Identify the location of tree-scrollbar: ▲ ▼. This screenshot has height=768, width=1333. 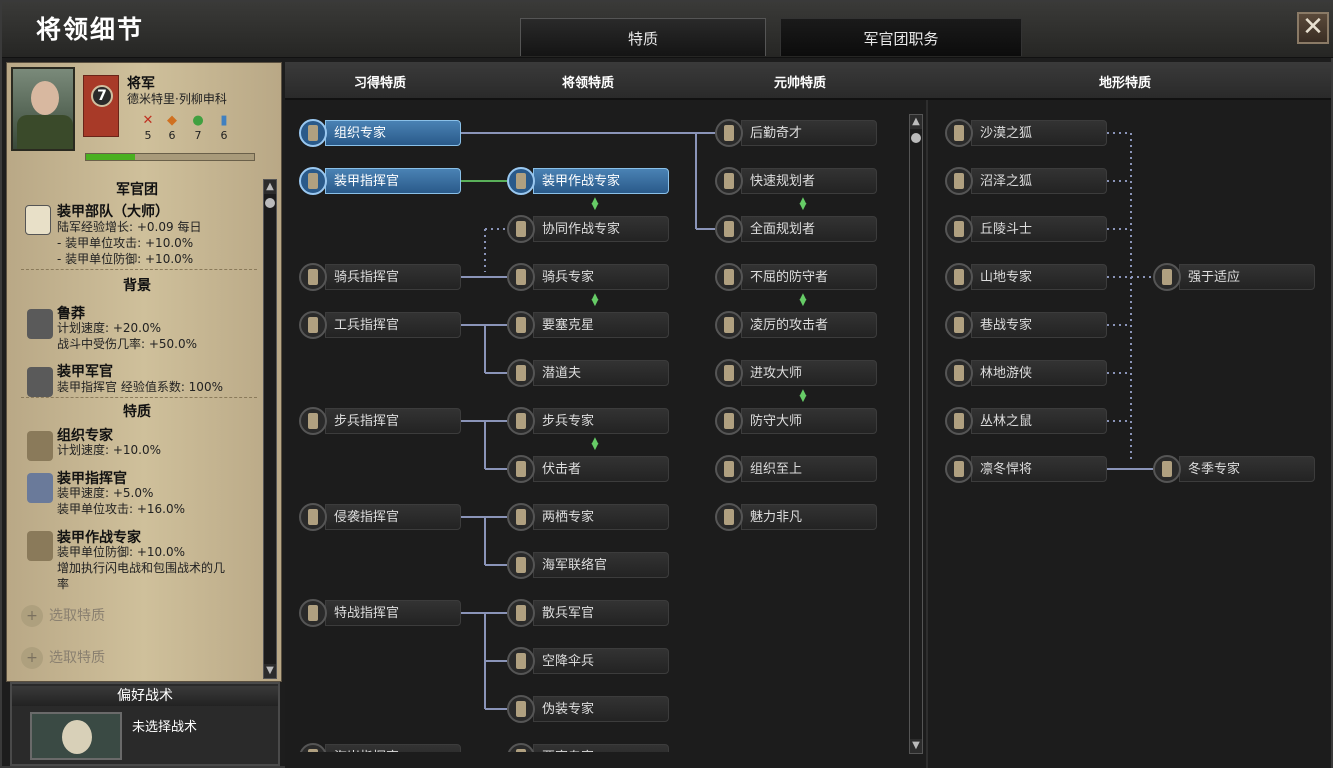
(916, 434).